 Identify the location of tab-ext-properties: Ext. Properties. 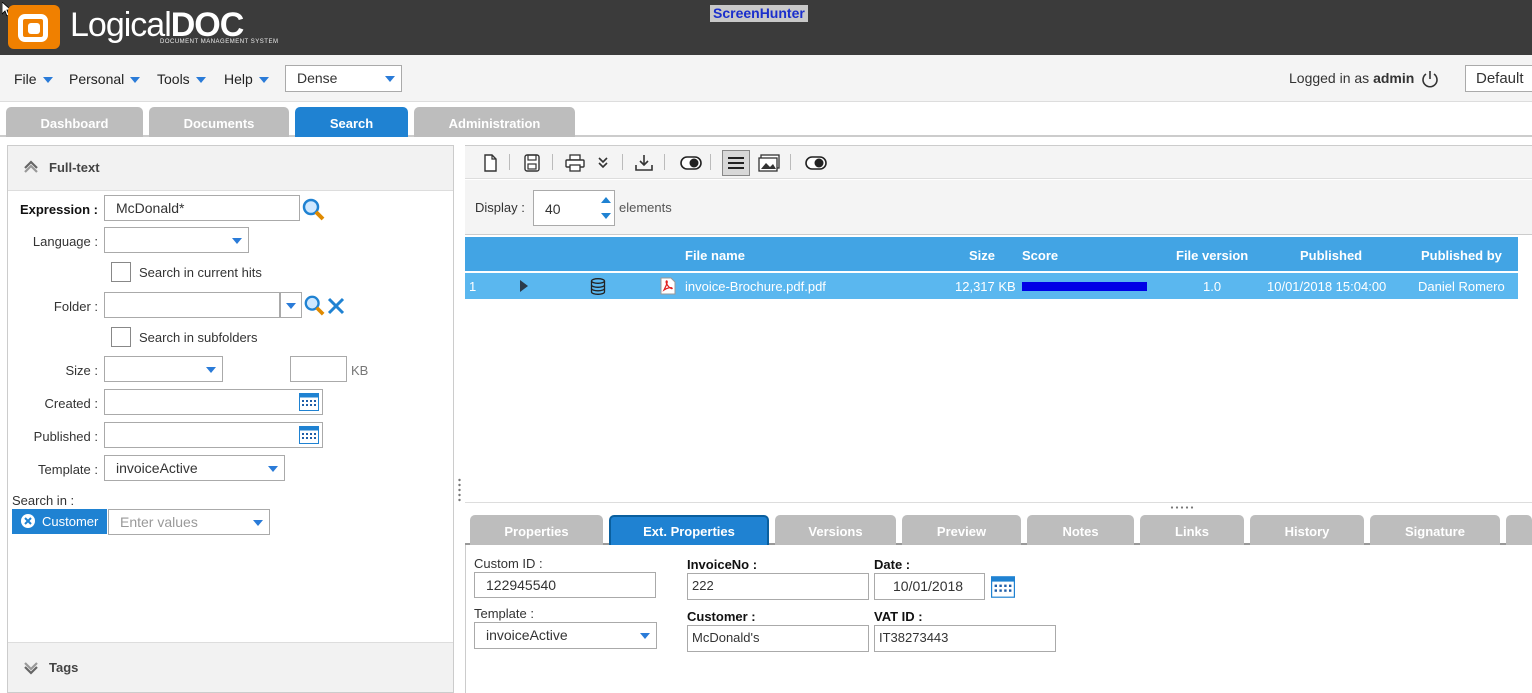
(689, 530).